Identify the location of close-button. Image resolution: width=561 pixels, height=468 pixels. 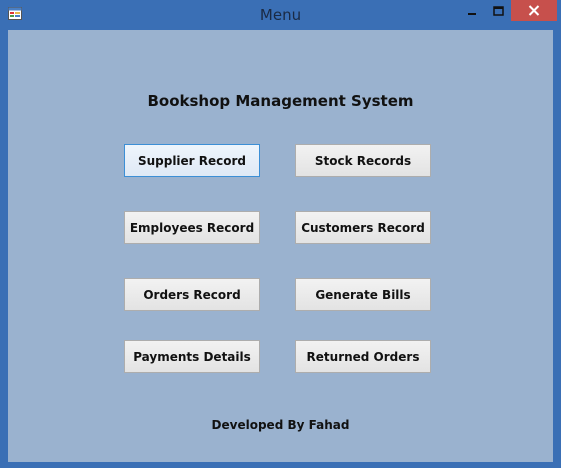
(534, 10).